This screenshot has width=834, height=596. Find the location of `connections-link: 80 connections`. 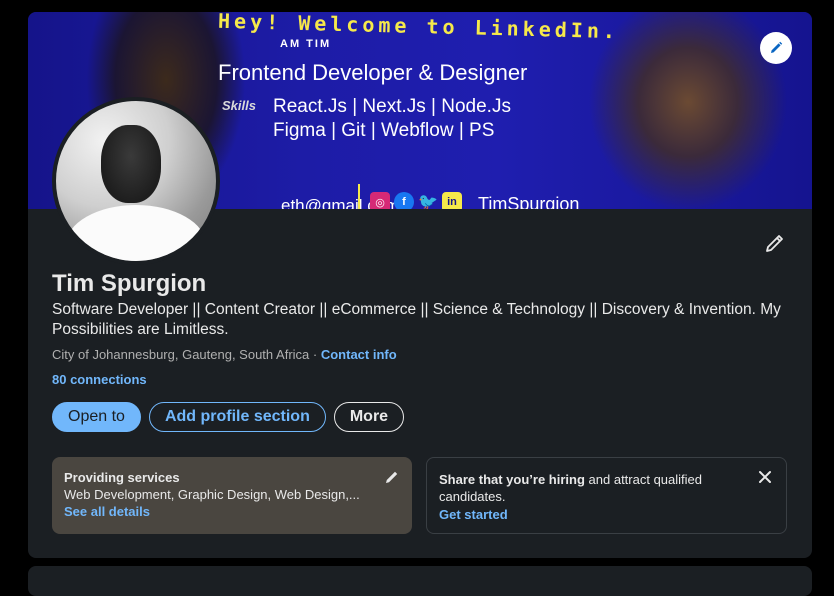

connections-link: 80 connections is located at coordinates (99, 379).